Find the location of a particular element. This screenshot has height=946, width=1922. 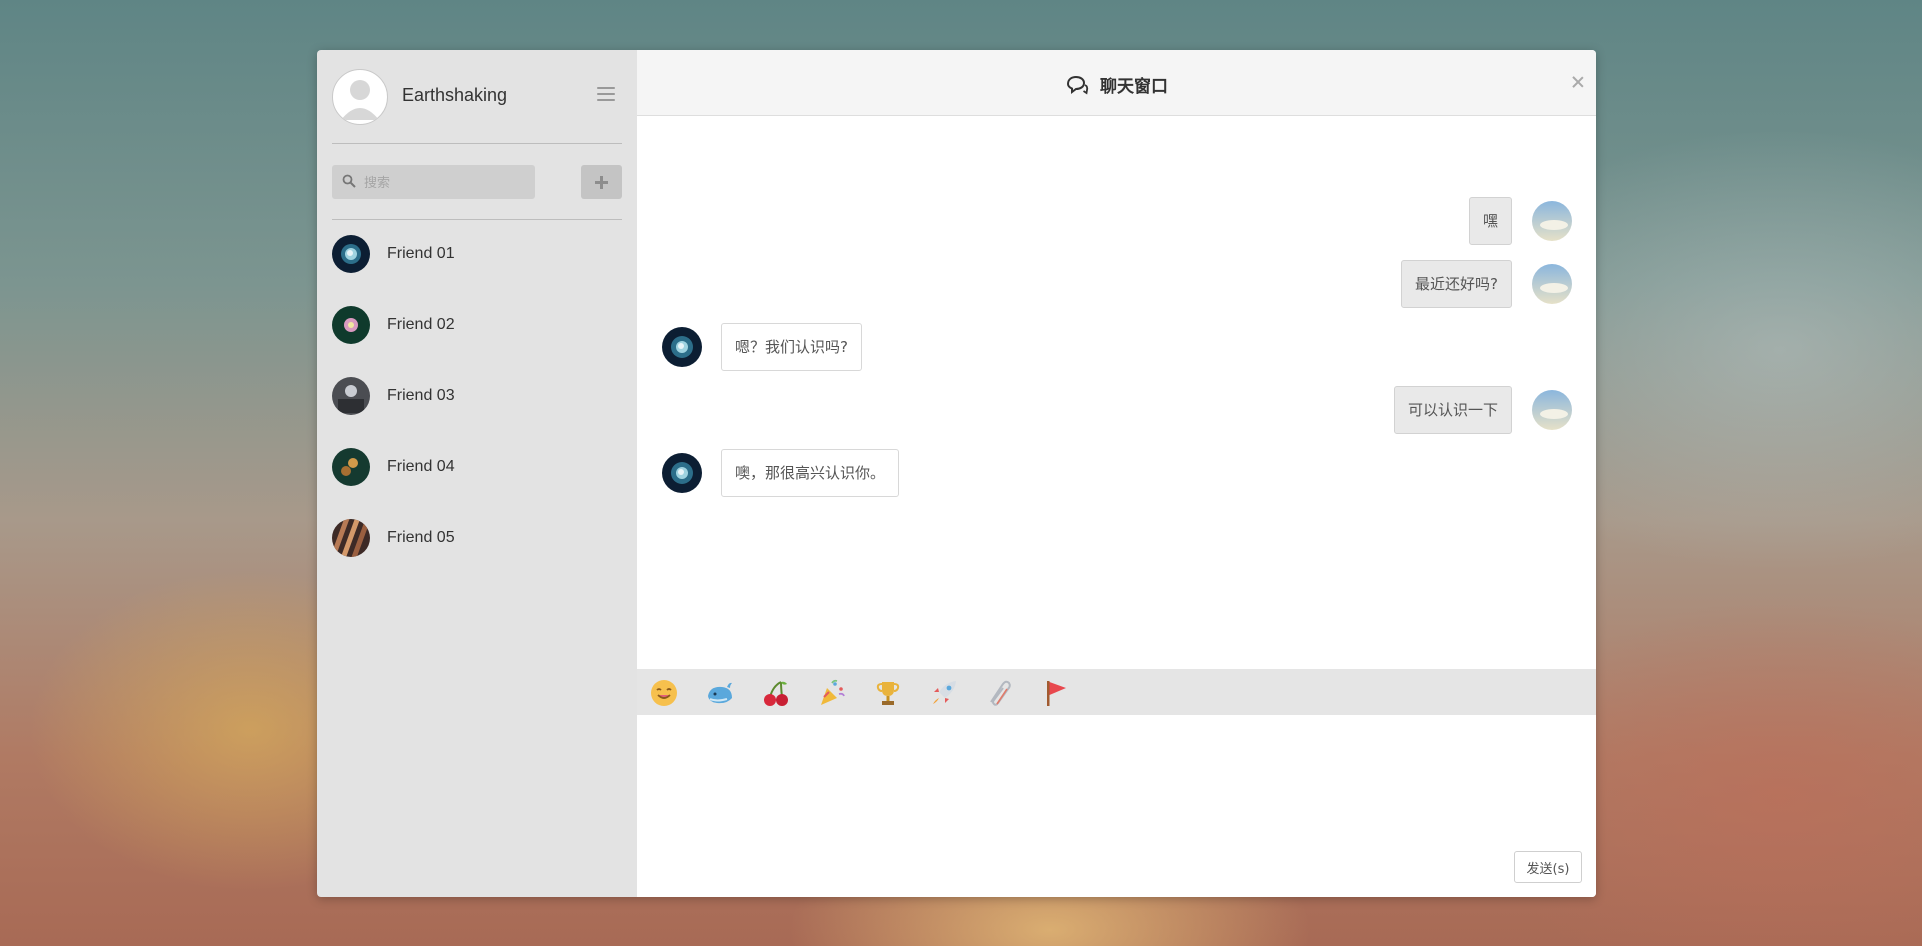

flag-icon is located at coordinates (1056, 693).